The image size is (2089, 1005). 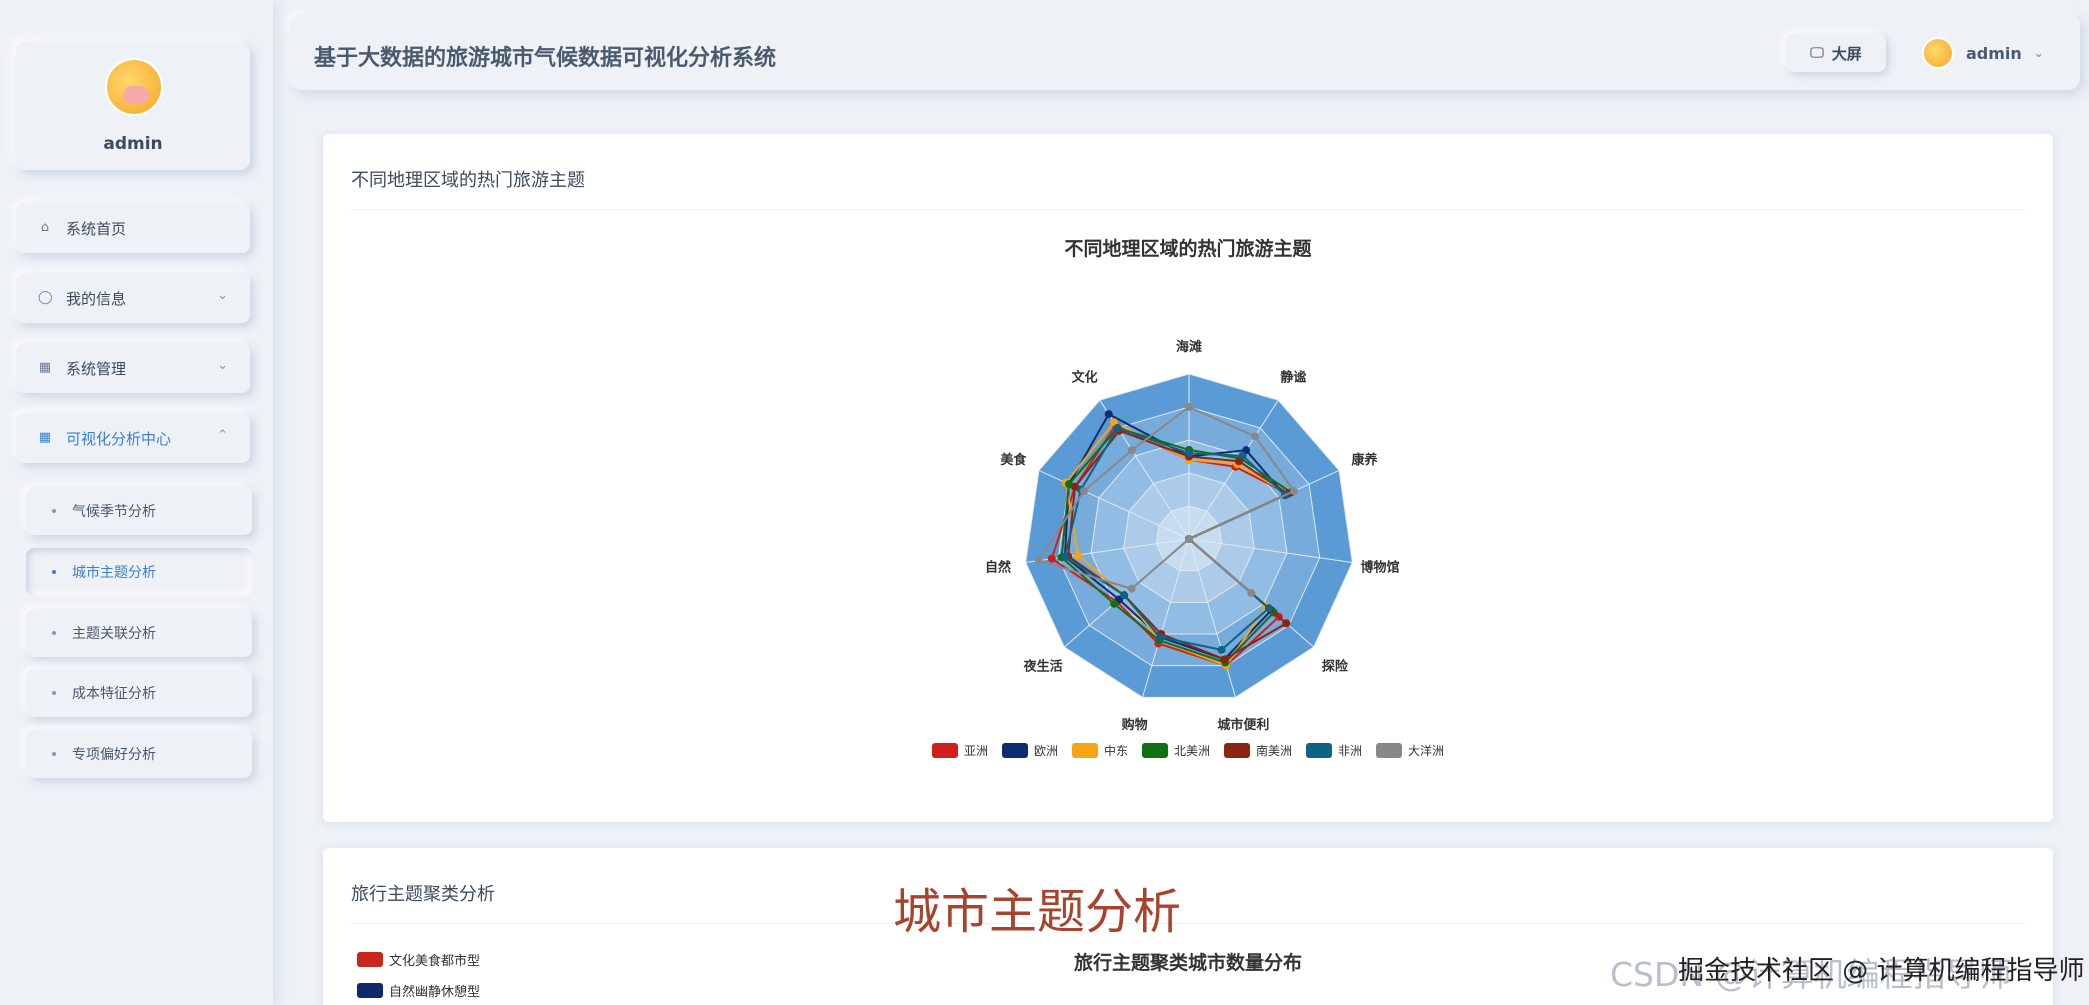 I want to click on grid-icon: ▦, so click(x=45, y=367).